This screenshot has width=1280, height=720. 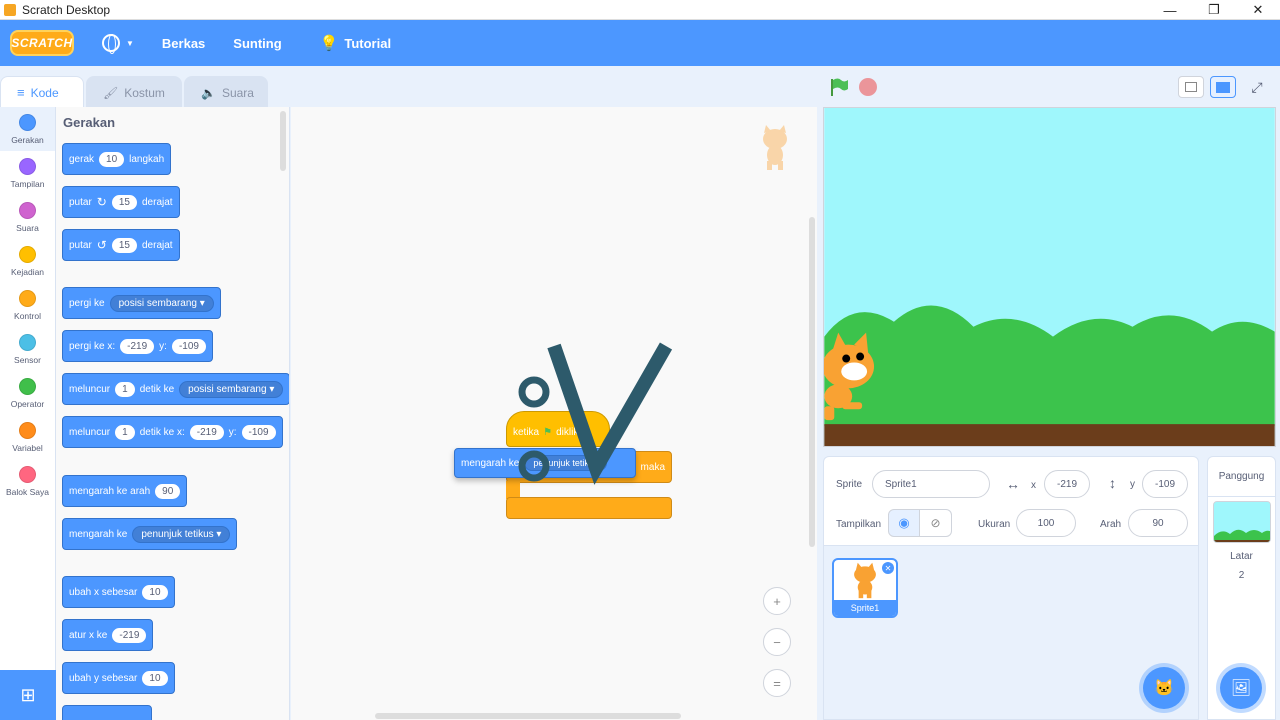 What do you see at coordinates (27, 437) in the screenshot?
I see `category-variabel: Variabel` at bounding box center [27, 437].